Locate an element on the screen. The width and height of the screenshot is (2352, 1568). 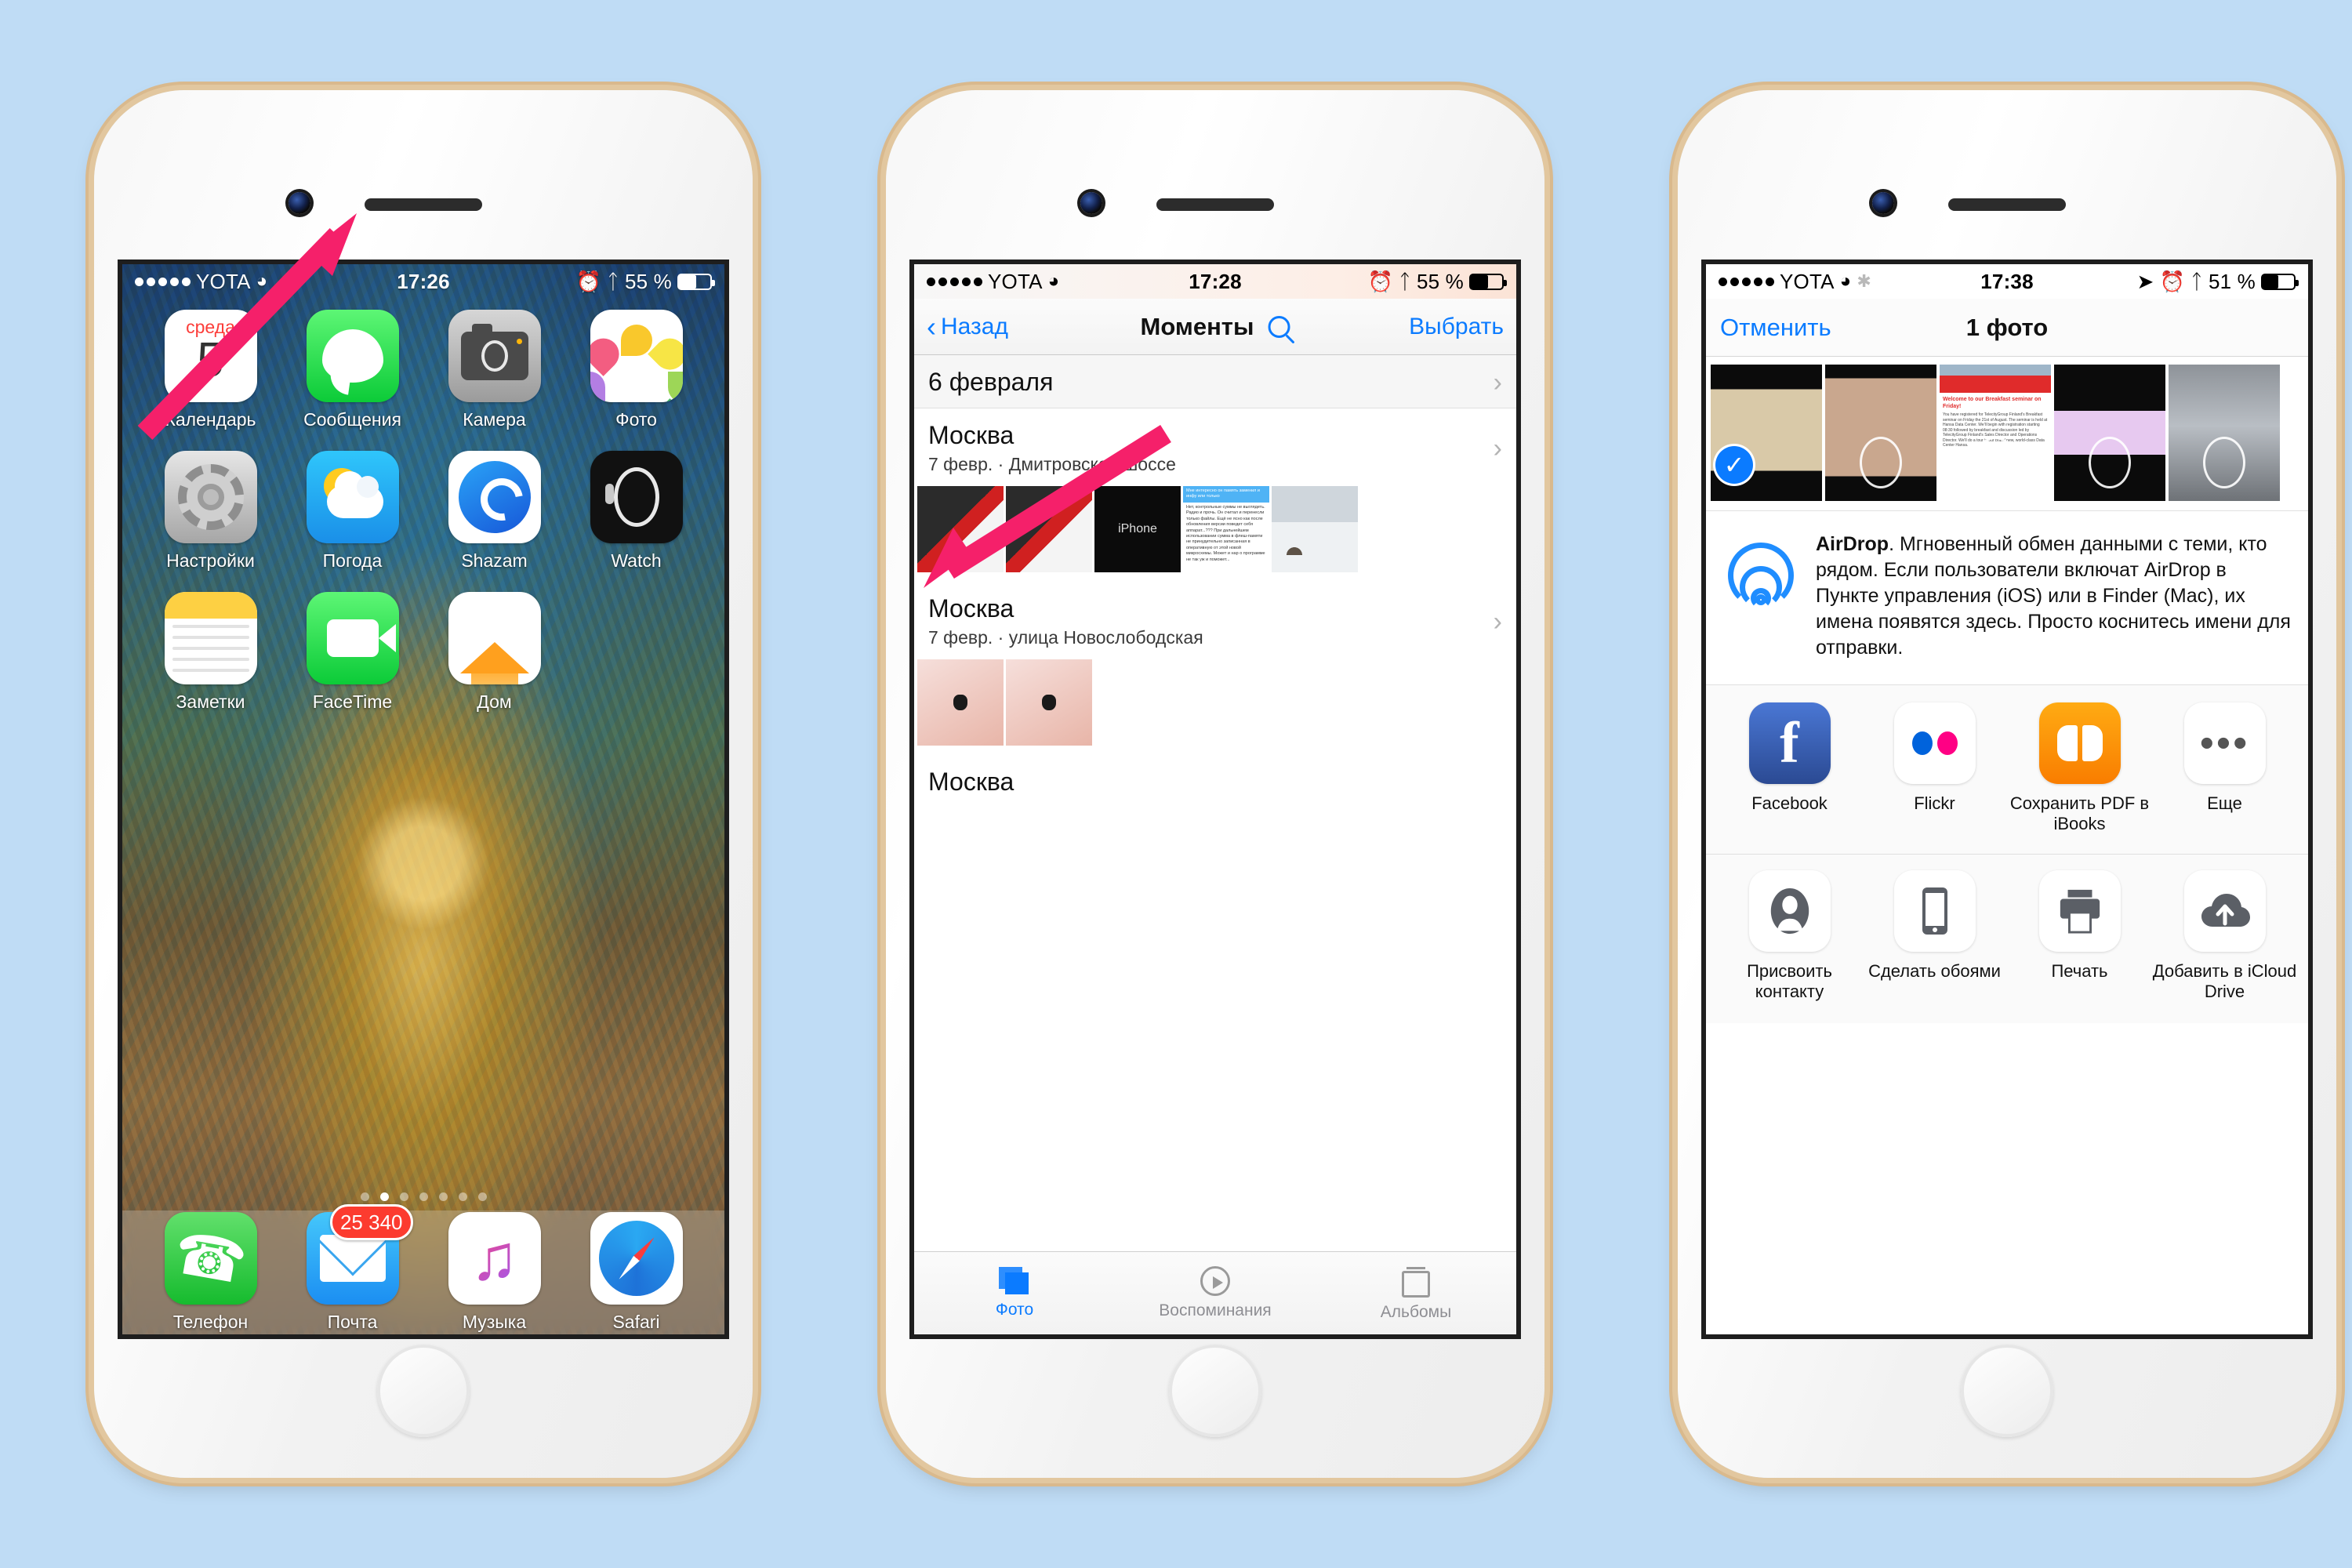
select-button: Выбрать is located at coordinates (1456, 327).